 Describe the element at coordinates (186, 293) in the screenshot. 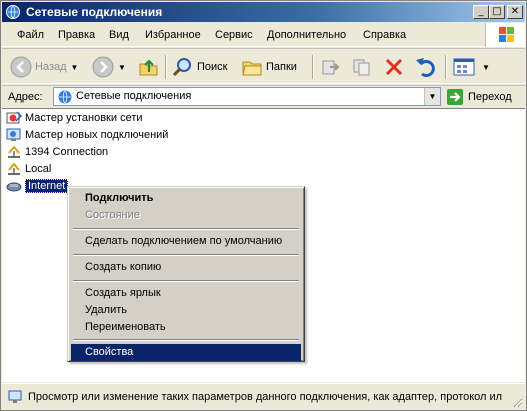

I see `menu-item-create-shortcut: Создать ярлык` at that location.